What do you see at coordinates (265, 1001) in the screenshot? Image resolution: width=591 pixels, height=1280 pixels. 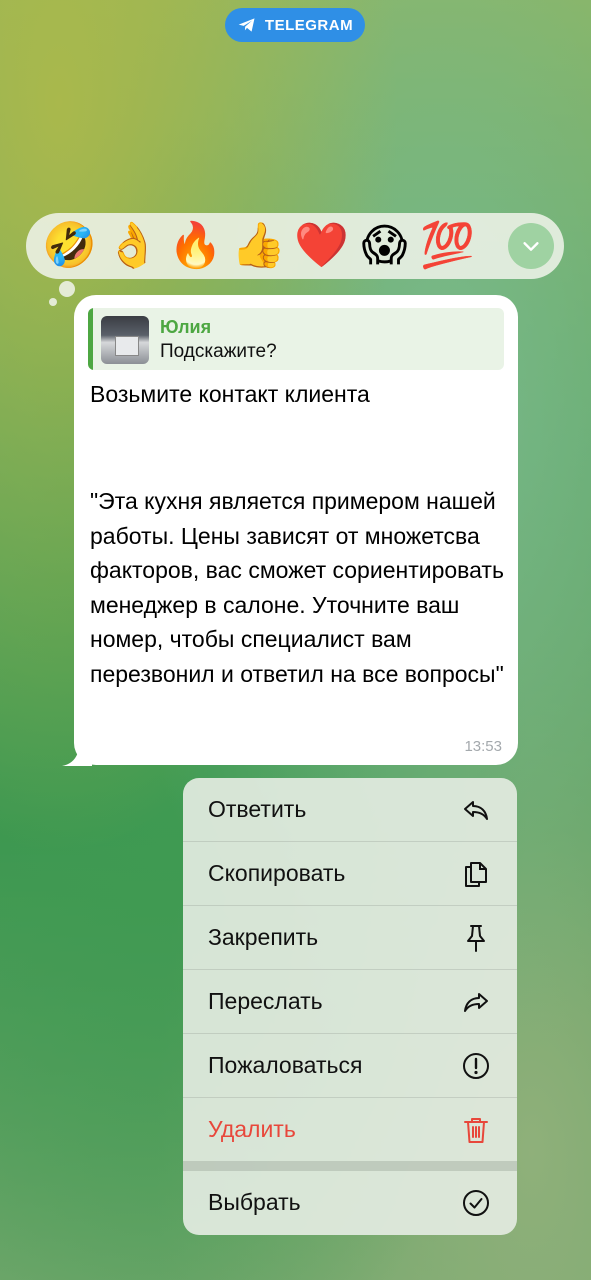 I see `menu-item-label: Переслать` at bounding box center [265, 1001].